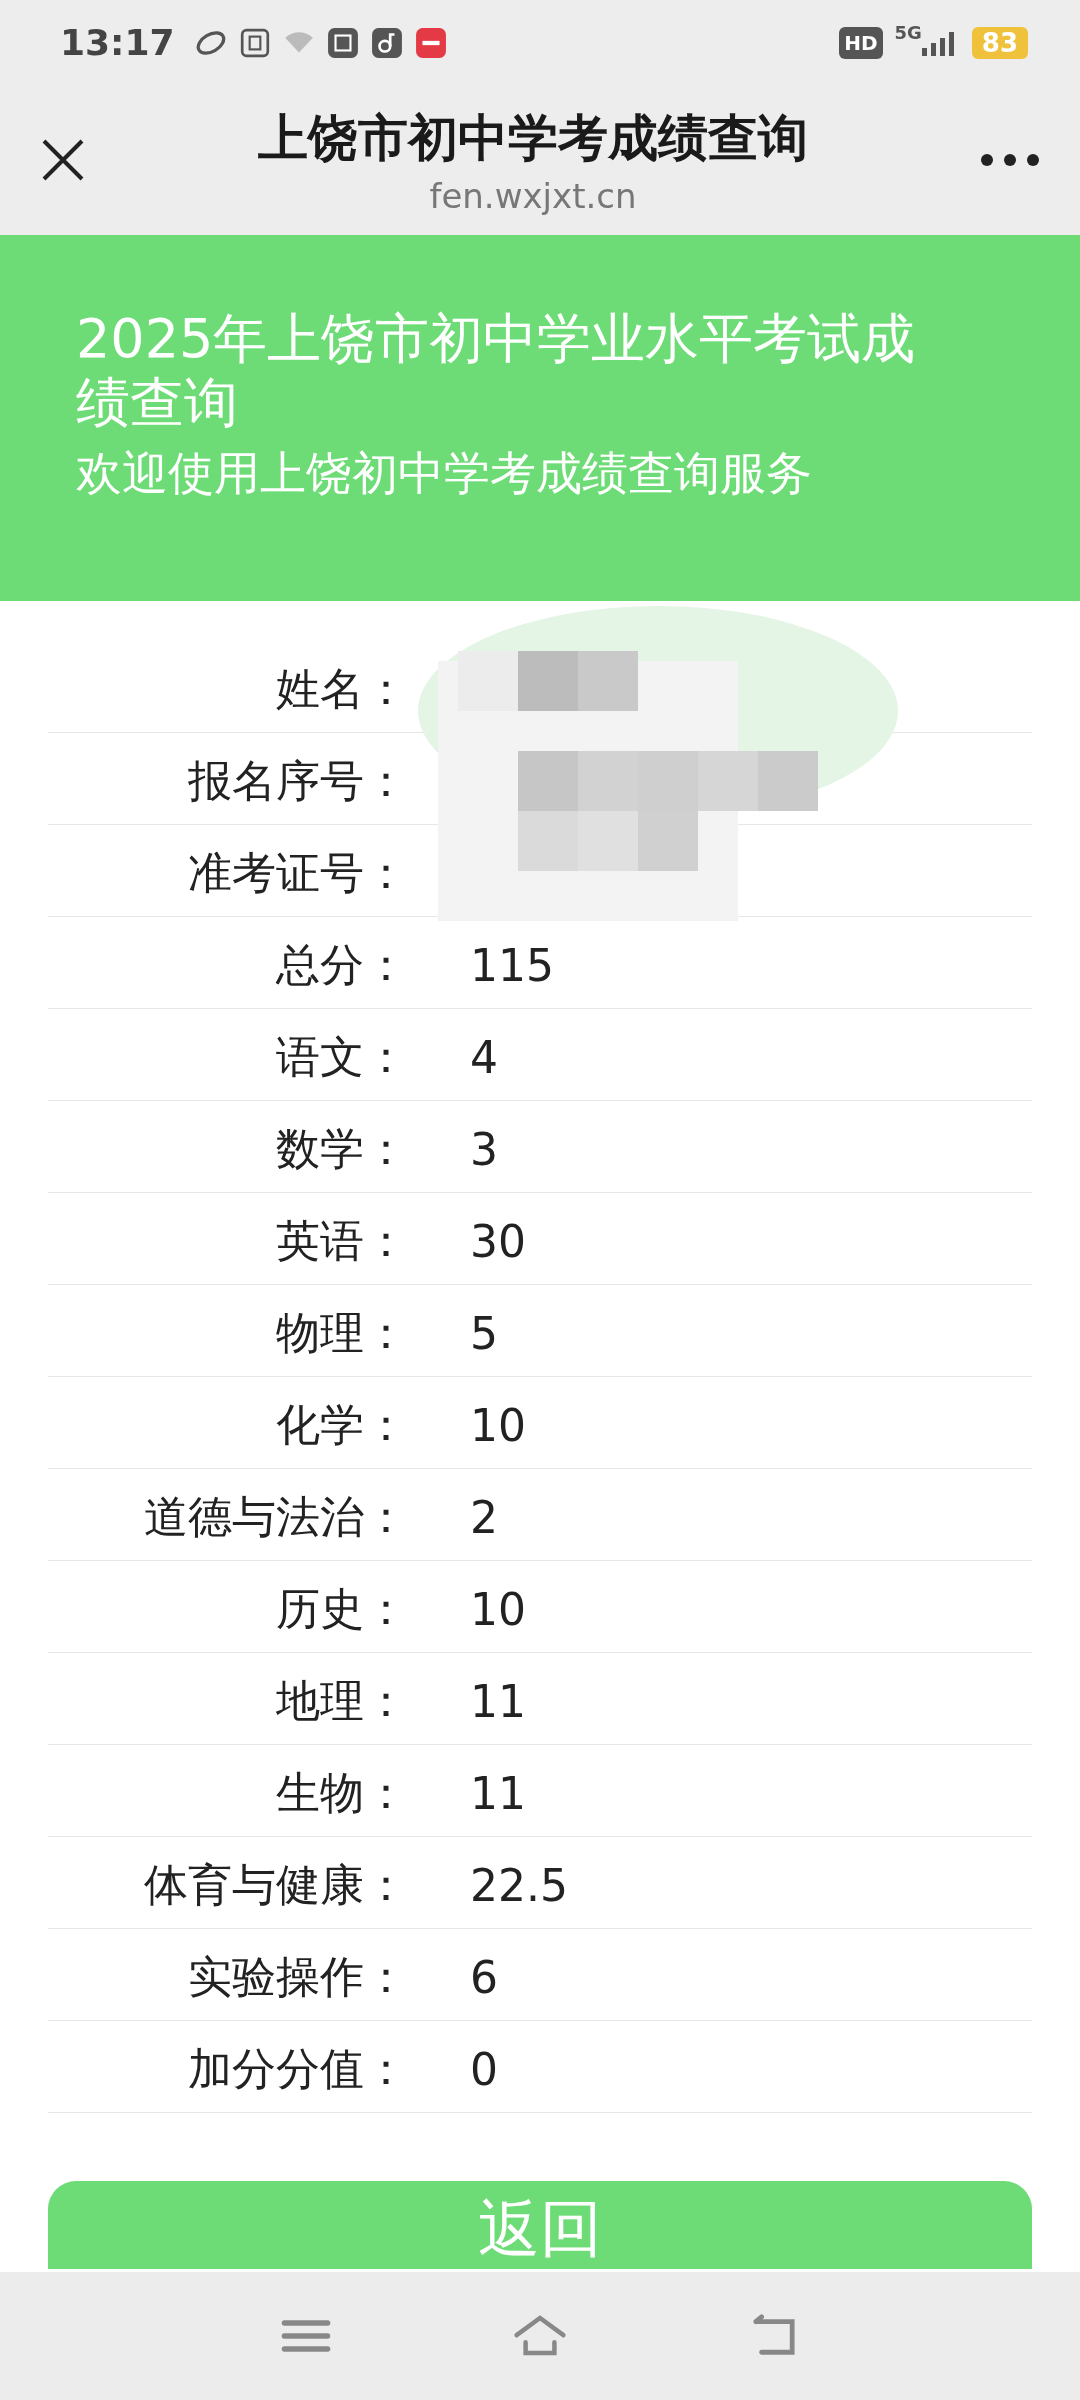 Image resolution: width=1080 pixels, height=2400 pixels. What do you see at coordinates (297, 781) in the screenshot?
I see `field-label: 报名序号：` at bounding box center [297, 781].